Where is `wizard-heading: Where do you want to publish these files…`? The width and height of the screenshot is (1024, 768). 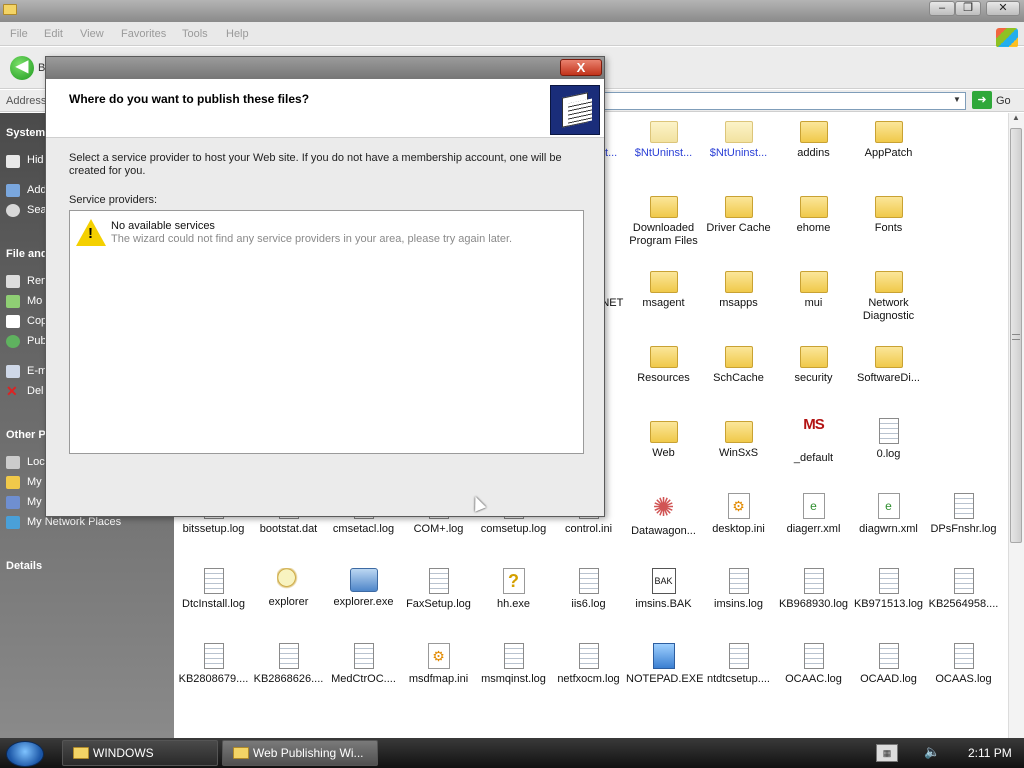
wizard-heading: Where do you want to publish these files… is located at coordinates (189, 99).